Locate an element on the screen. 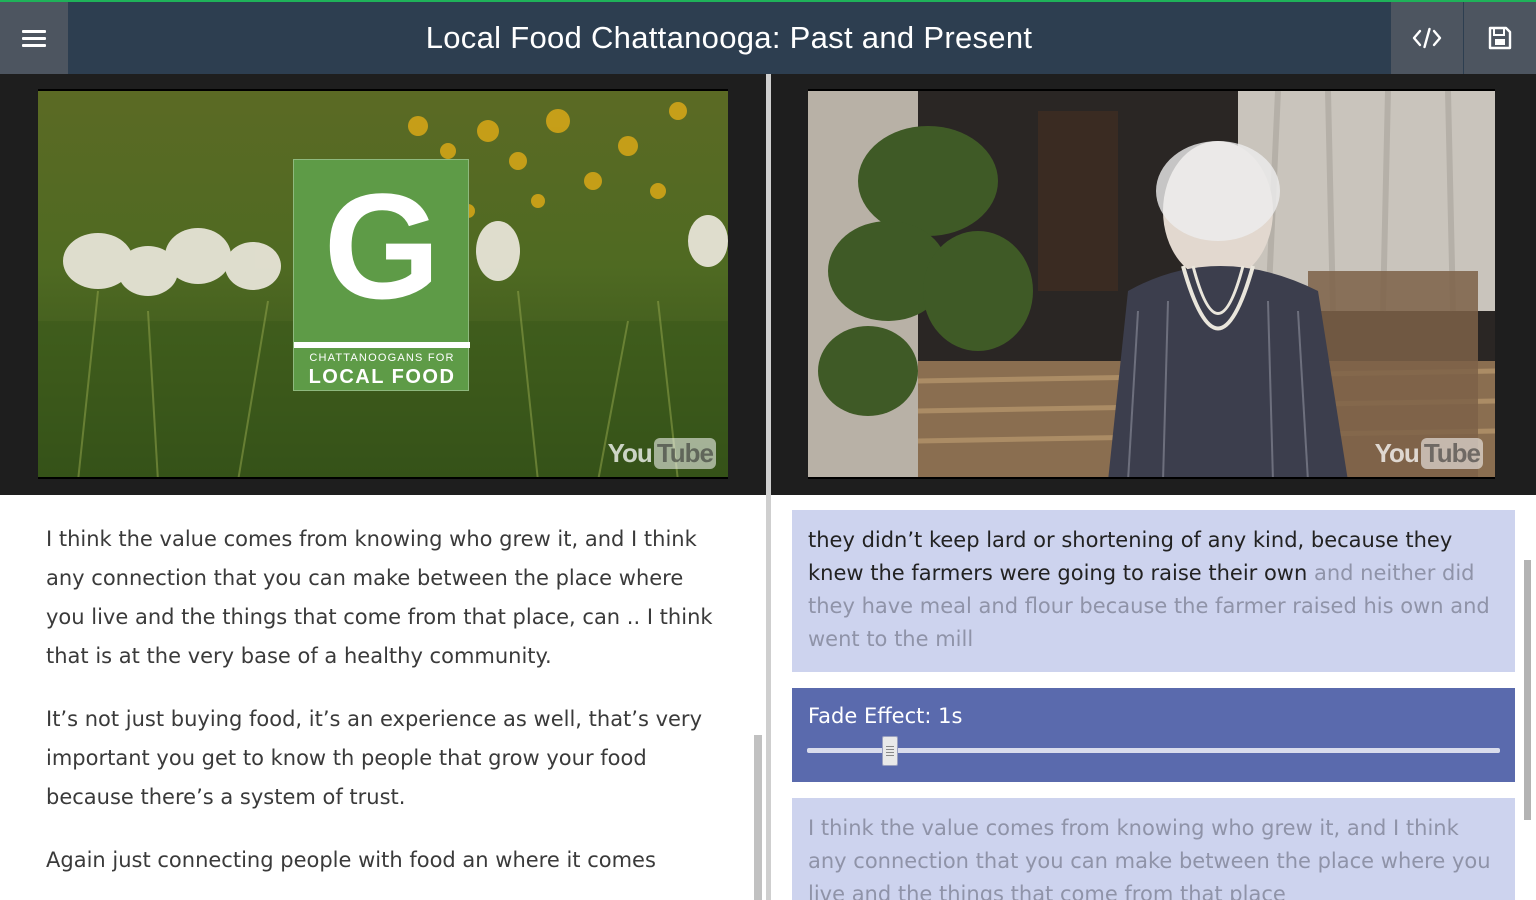 The width and height of the screenshot is (1536, 900). grip-icon is located at coordinates (890, 751).